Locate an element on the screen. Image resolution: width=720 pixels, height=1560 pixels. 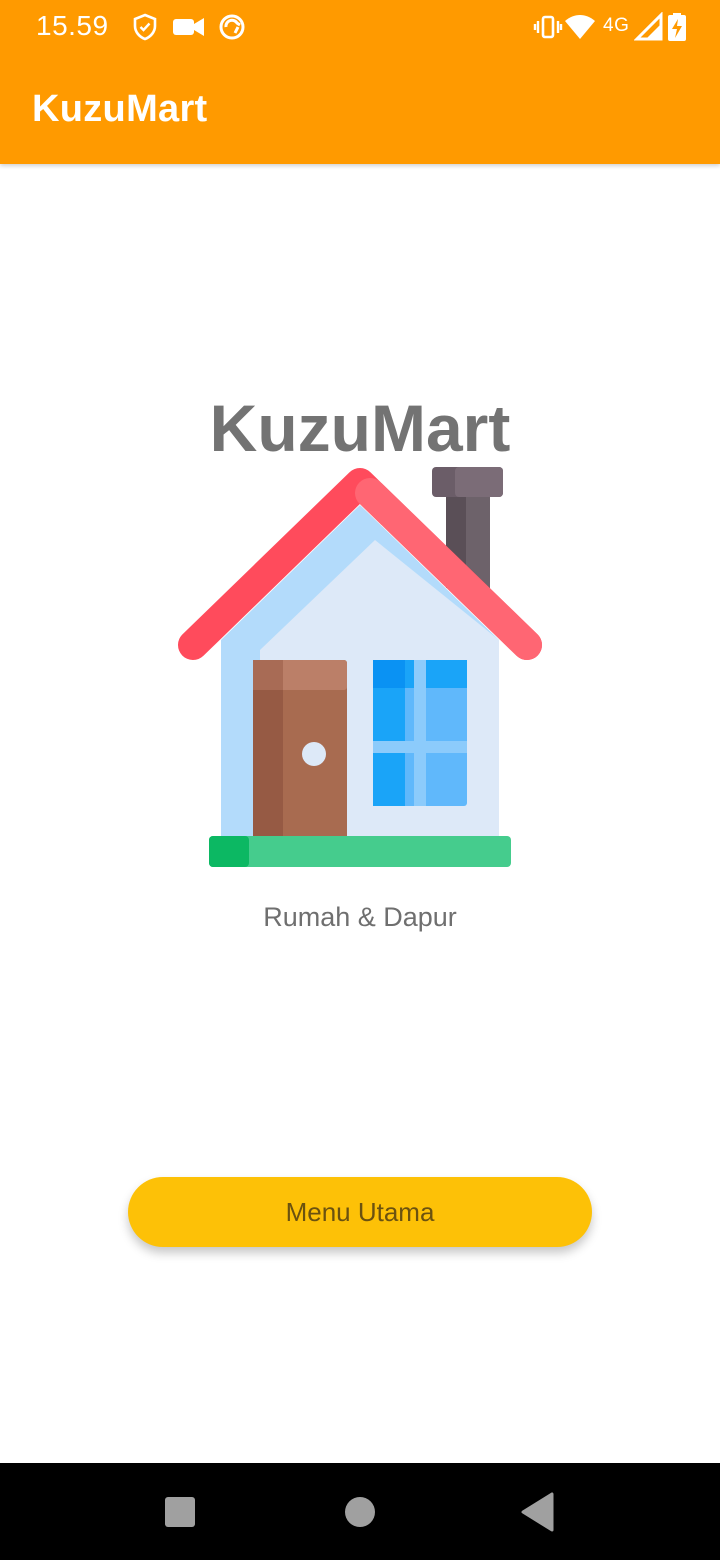
sync-icon is located at coordinates (232, 27).